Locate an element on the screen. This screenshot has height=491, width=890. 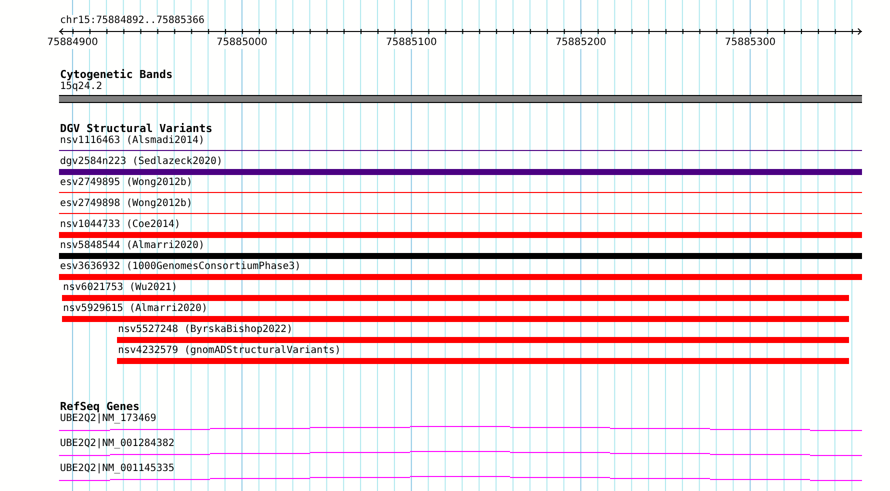
variant-label: nsv6021753 (Wu2021) is located at coordinates (120, 287).